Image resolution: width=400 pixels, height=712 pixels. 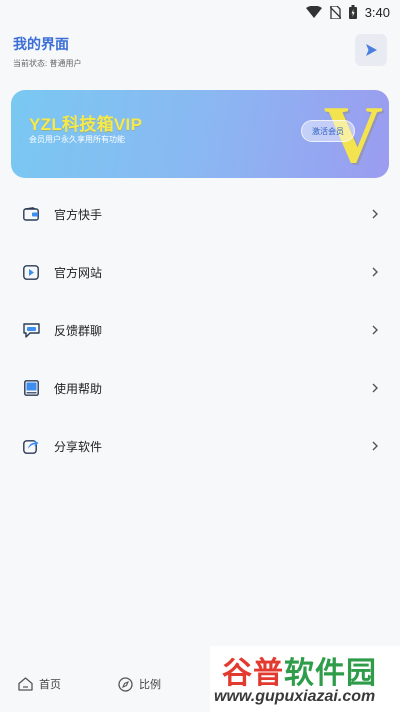 What do you see at coordinates (125, 684) in the screenshot?
I see `compass-icon` at bounding box center [125, 684].